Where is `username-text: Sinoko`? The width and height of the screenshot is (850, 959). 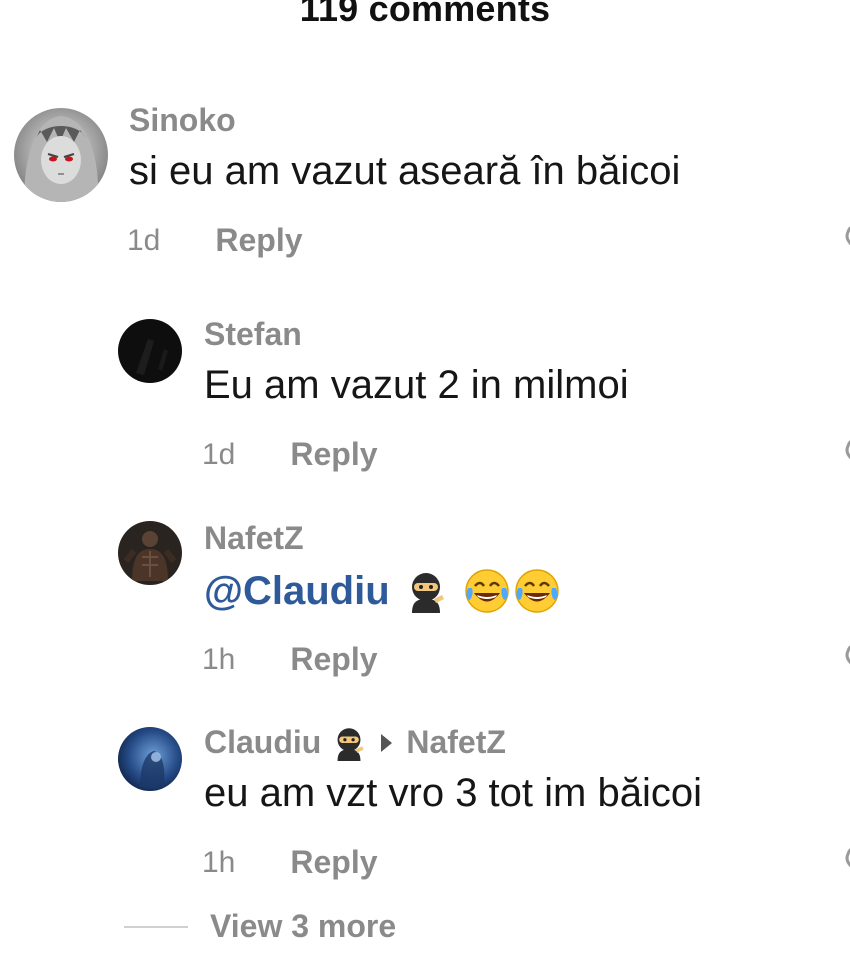 username-text: Sinoko is located at coordinates (182, 120).